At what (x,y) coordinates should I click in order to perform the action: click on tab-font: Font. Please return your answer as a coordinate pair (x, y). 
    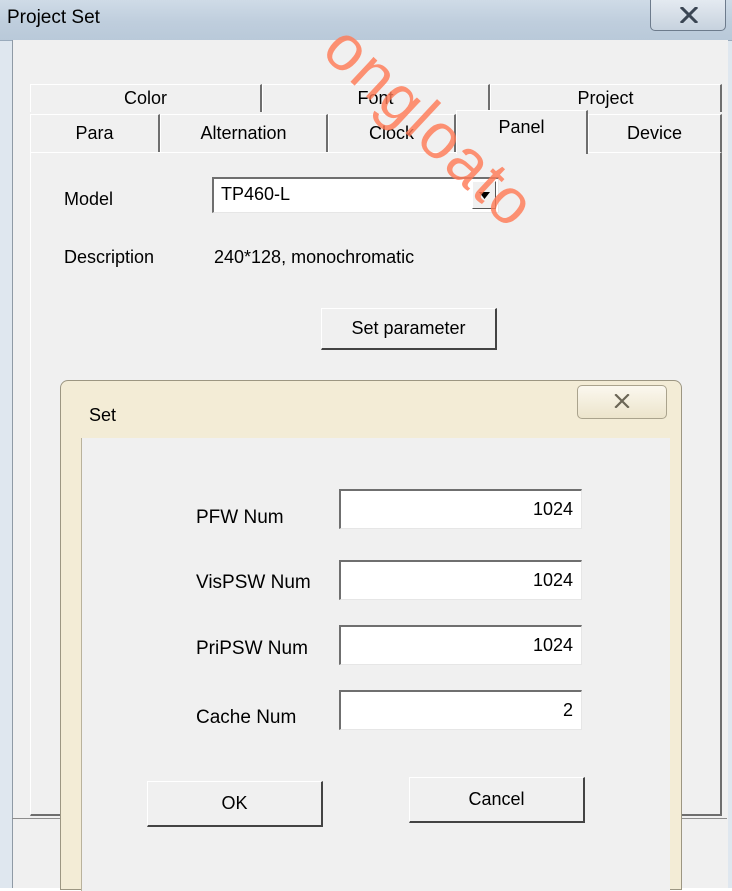
    Looking at the image, I should click on (376, 98).